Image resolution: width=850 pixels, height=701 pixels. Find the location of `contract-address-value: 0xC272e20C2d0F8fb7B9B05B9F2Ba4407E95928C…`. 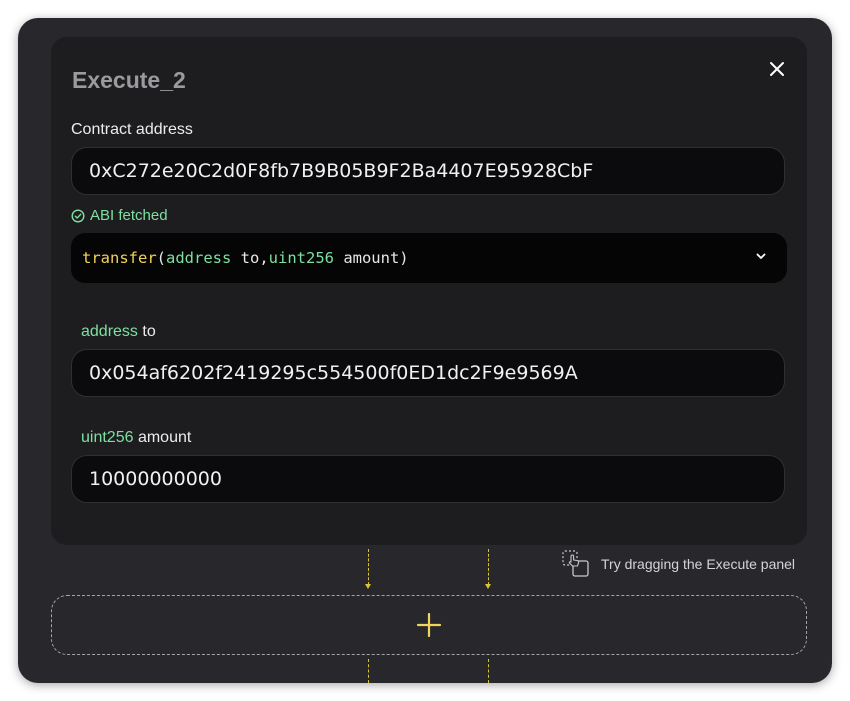

contract-address-value: 0xC272e20C2d0F8fb7B9B05B9F2Ba4407E95928C… is located at coordinates (341, 171).